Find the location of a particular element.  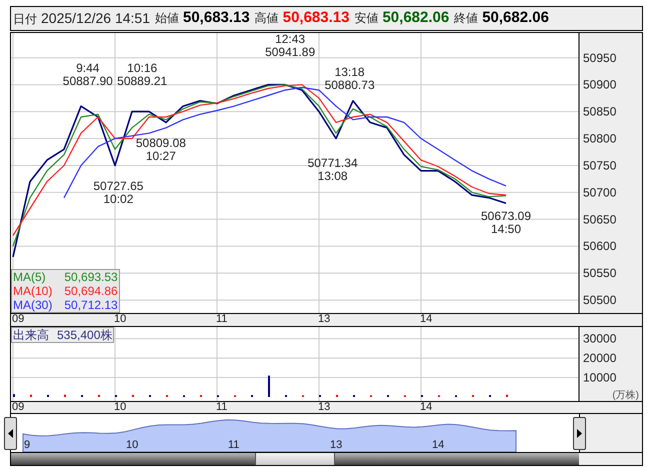

axis-tick-label: 50800 is located at coordinates (599, 139).